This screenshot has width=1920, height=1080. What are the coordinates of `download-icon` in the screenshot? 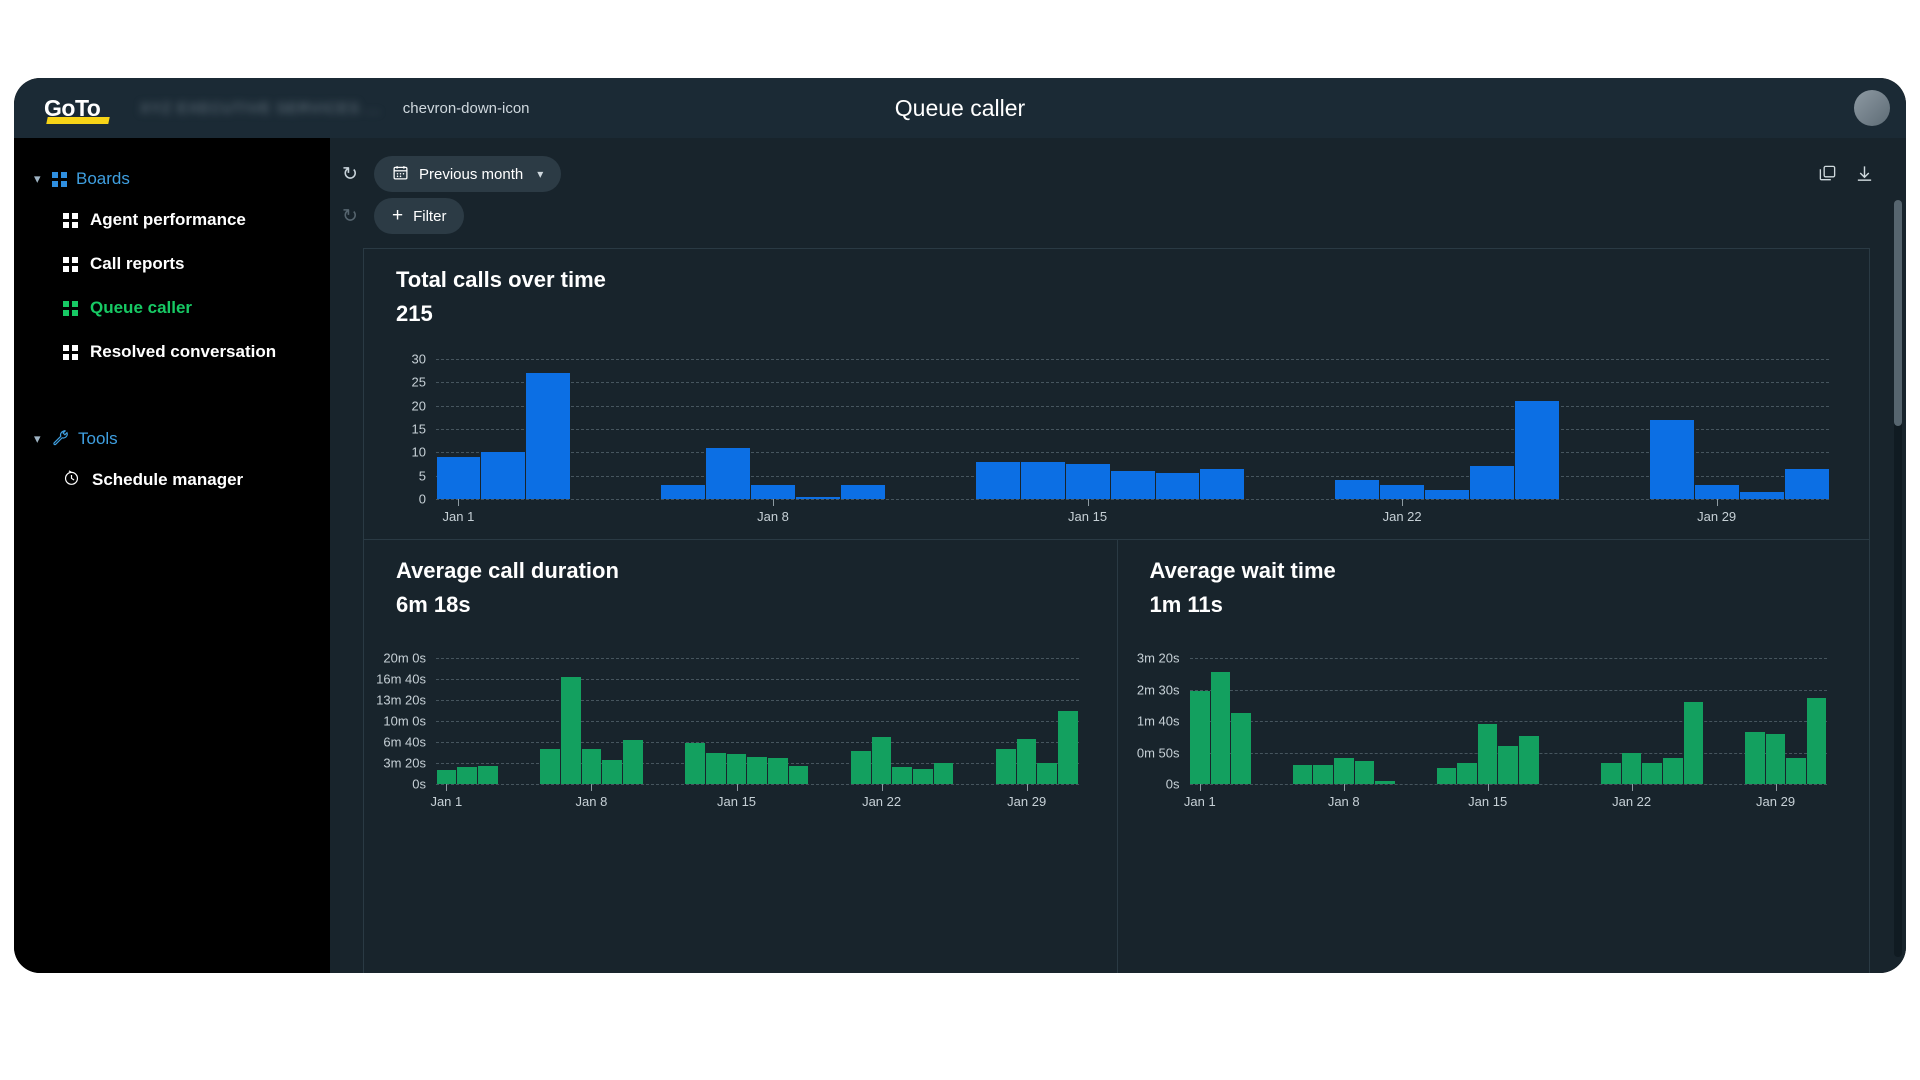 It's located at (1864, 173).